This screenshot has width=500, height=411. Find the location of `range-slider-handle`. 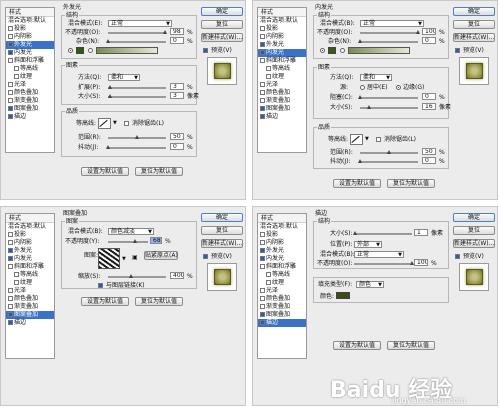

range-slider-handle is located at coordinates (389, 152).